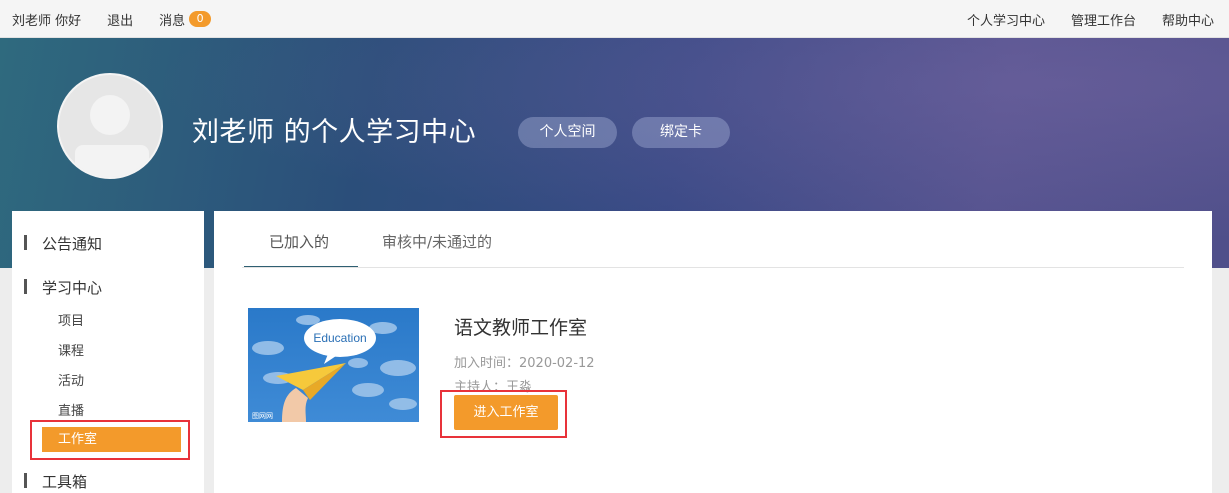 This screenshot has height=493, width=1229. I want to click on top-bar: 刘老师 你好 退出 消息 0 个人学习中心 管理工作台 帮助中心, so click(614, 19).